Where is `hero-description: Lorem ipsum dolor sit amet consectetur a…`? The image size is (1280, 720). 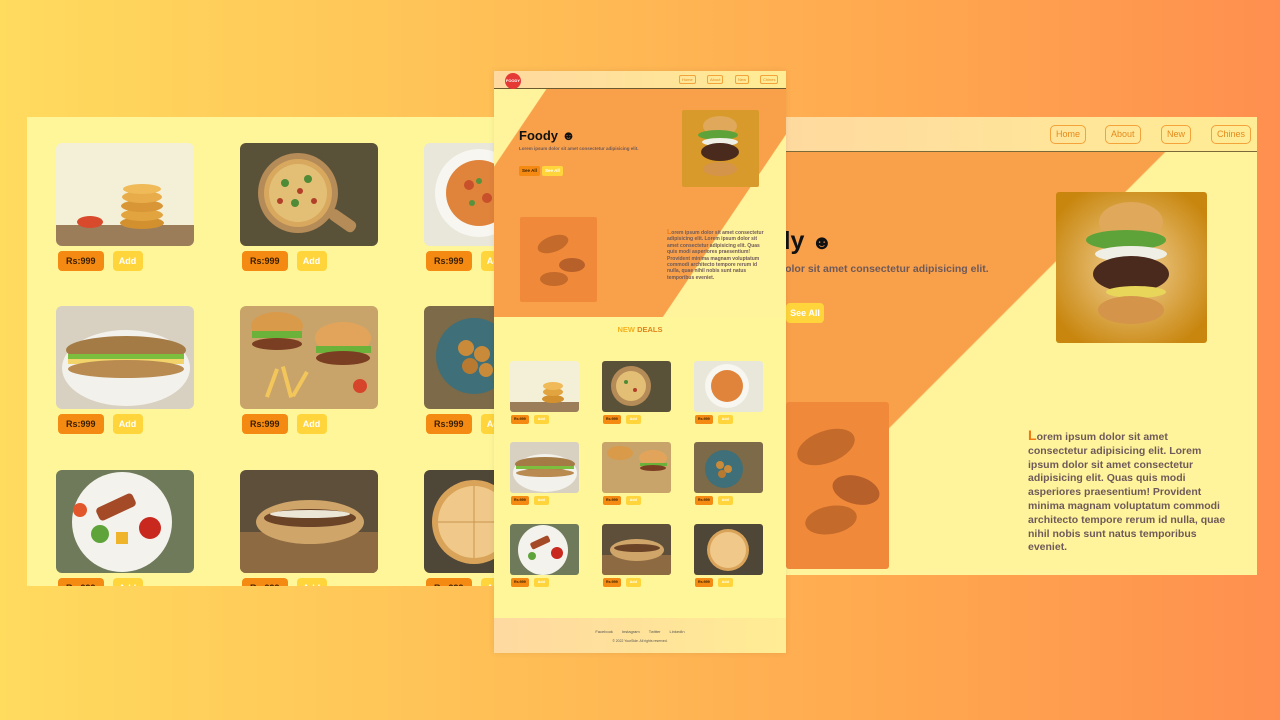 hero-description: Lorem ipsum dolor sit amet consectetur a… is located at coordinates (1128, 491).